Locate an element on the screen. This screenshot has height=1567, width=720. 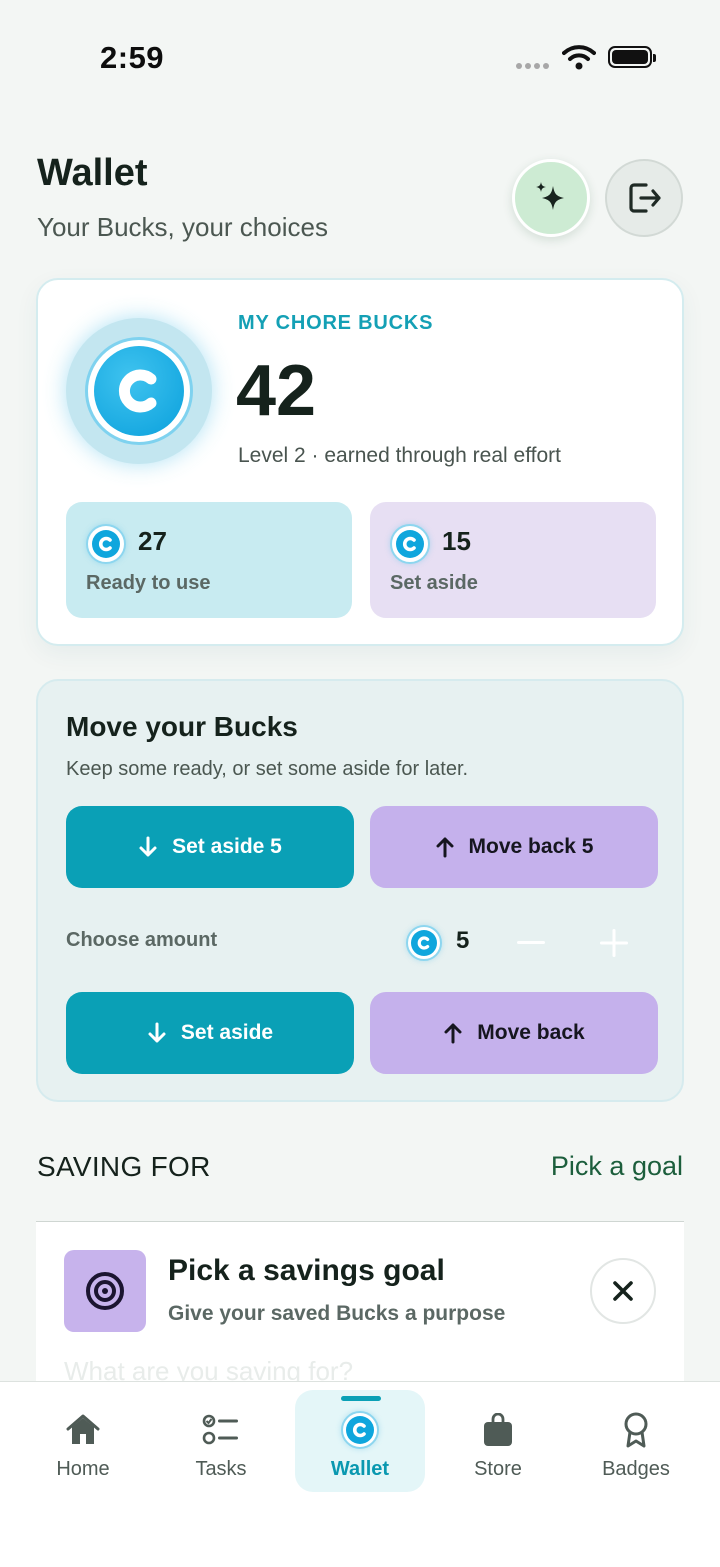
signal-dots-icon is located at coordinates (532, 66).